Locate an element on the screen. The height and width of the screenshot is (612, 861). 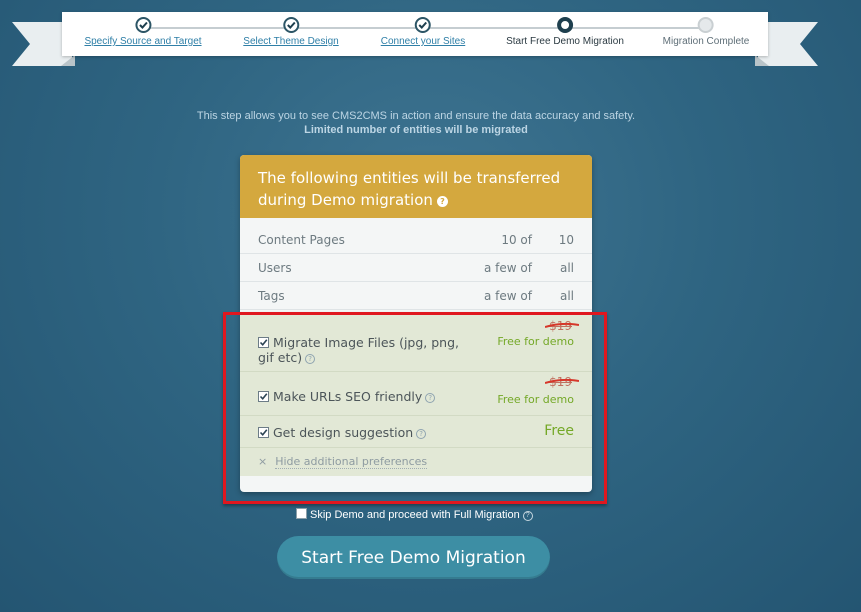
entity-count: 10 of is located at coordinates (516, 240).